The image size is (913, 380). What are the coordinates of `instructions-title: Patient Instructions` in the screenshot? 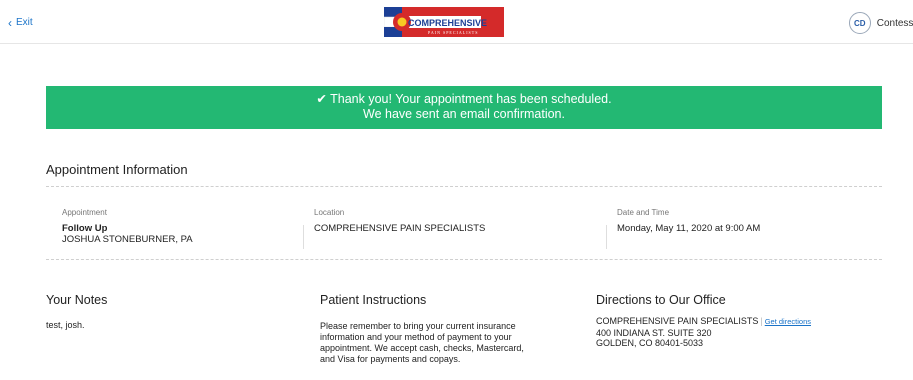 It's located at (373, 300).